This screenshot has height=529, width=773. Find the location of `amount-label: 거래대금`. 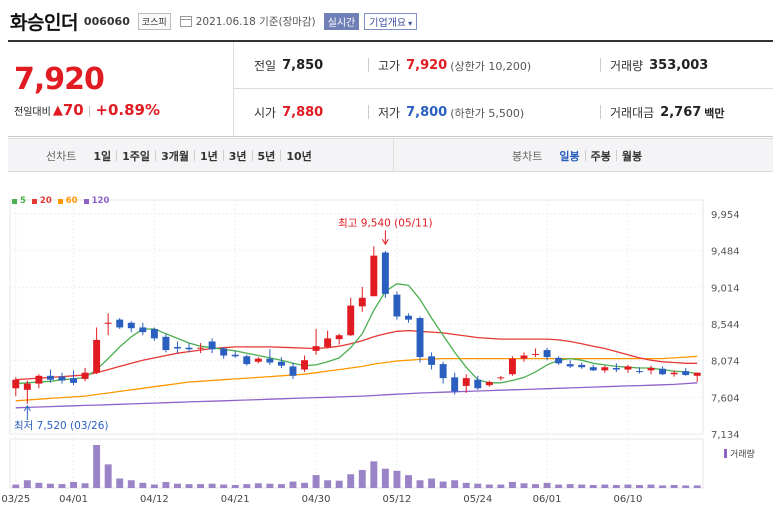

amount-label: 거래대금 is located at coordinates (632, 113).